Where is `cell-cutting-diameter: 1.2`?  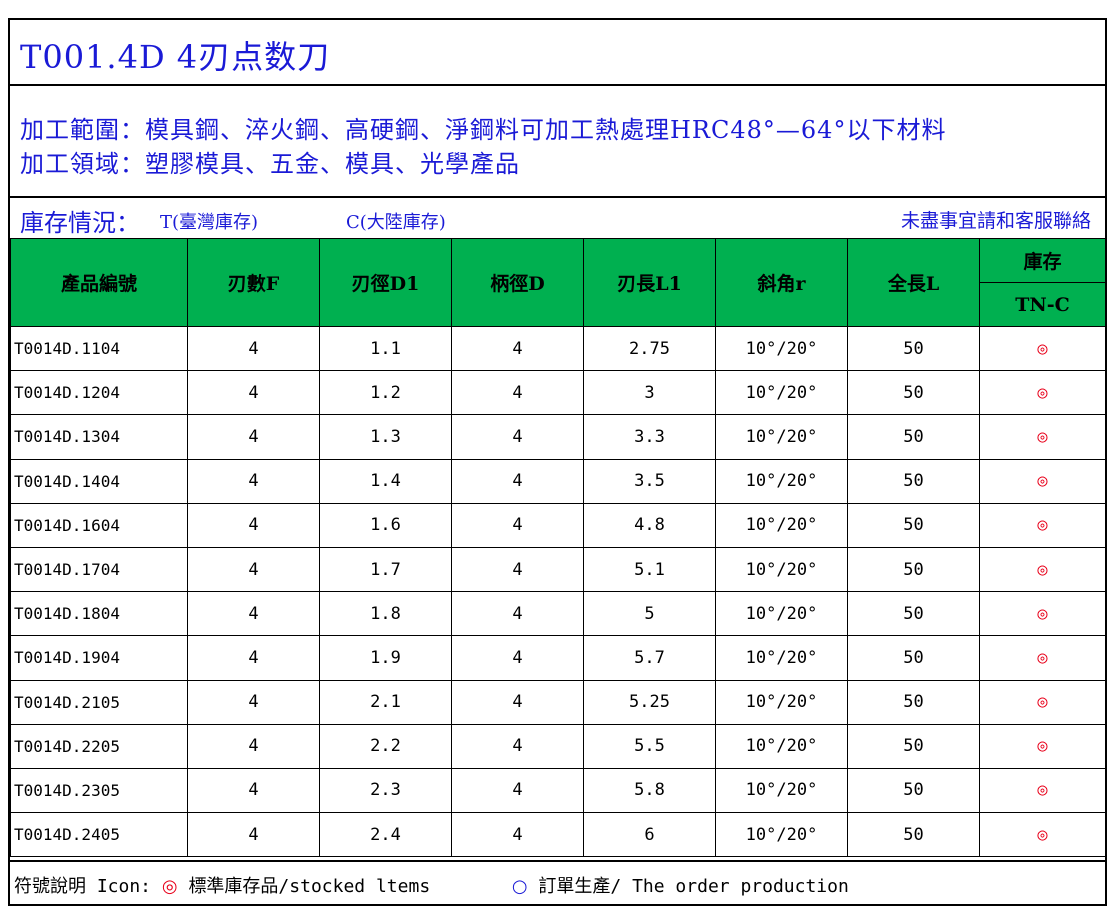 cell-cutting-diameter: 1.2 is located at coordinates (385, 393).